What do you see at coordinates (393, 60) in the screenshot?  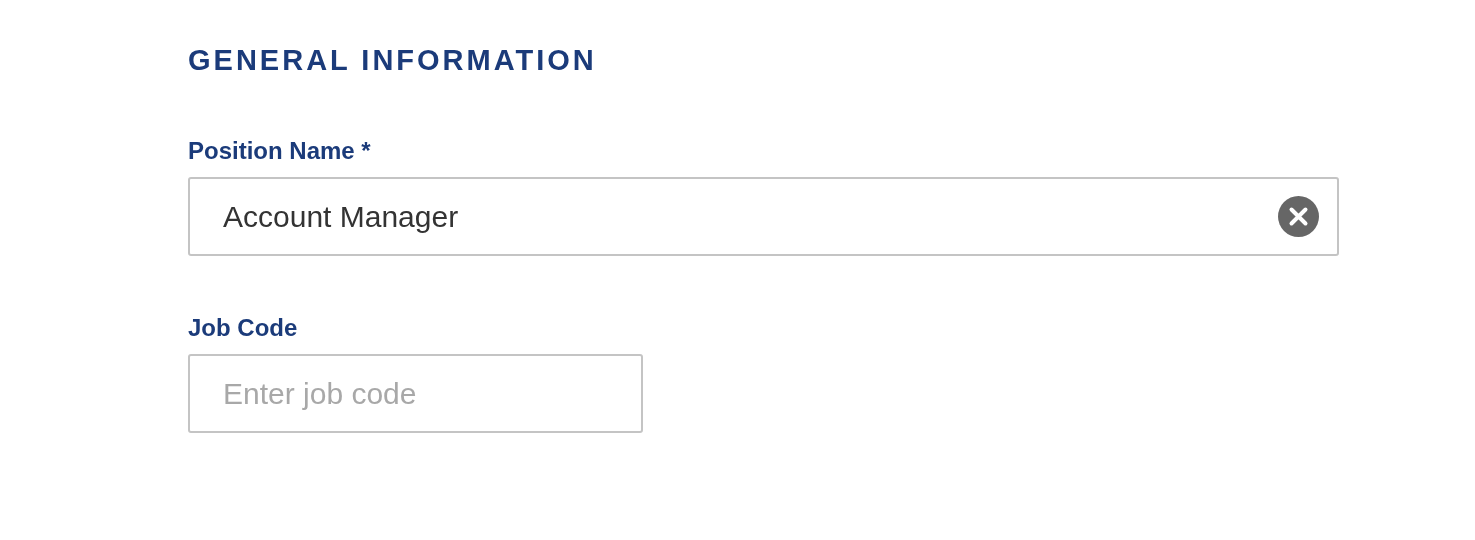 I see `section-heading: GENERAL INFORMATION` at bounding box center [393, 60].